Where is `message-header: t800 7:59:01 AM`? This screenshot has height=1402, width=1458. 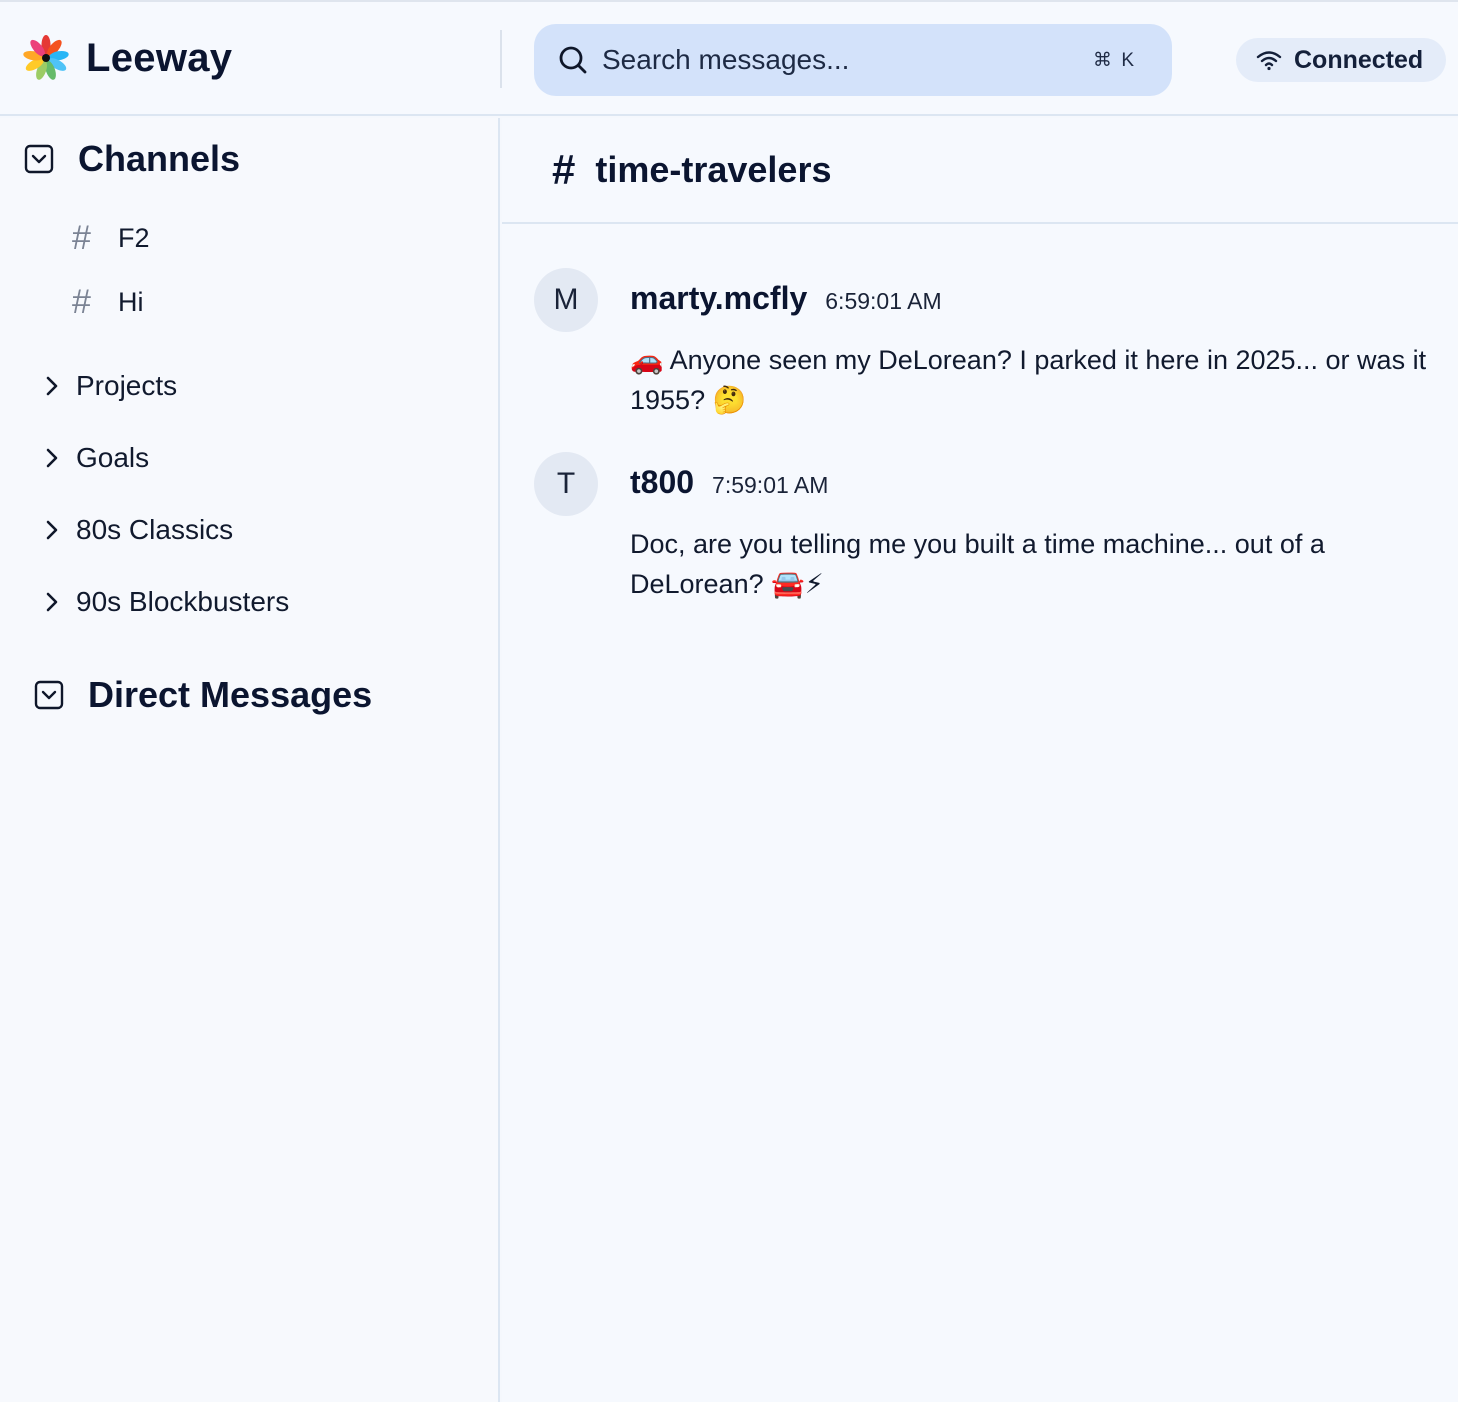 message-header: t800 7:59:01 AM is located at coordinates (729, 482).